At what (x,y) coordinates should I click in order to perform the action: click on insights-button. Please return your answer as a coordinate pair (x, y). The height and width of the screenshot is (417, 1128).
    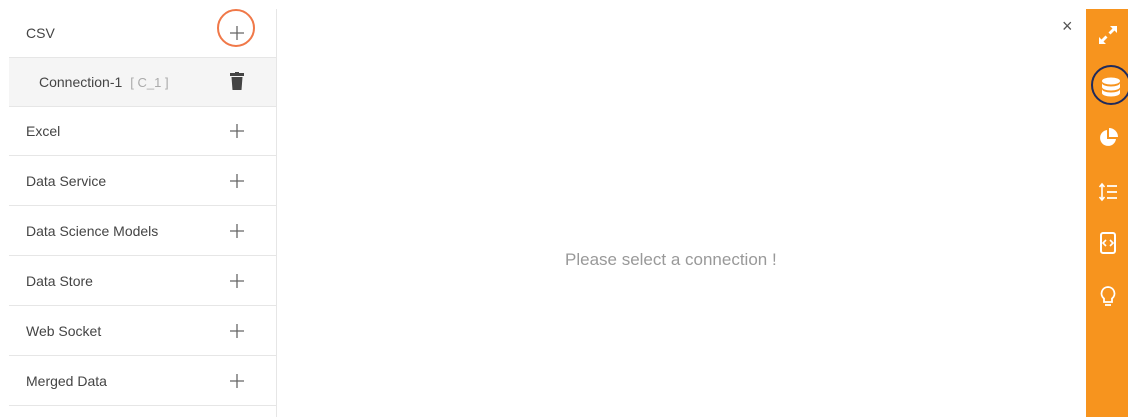
    Looking at the image, I should click on (1108, 297).